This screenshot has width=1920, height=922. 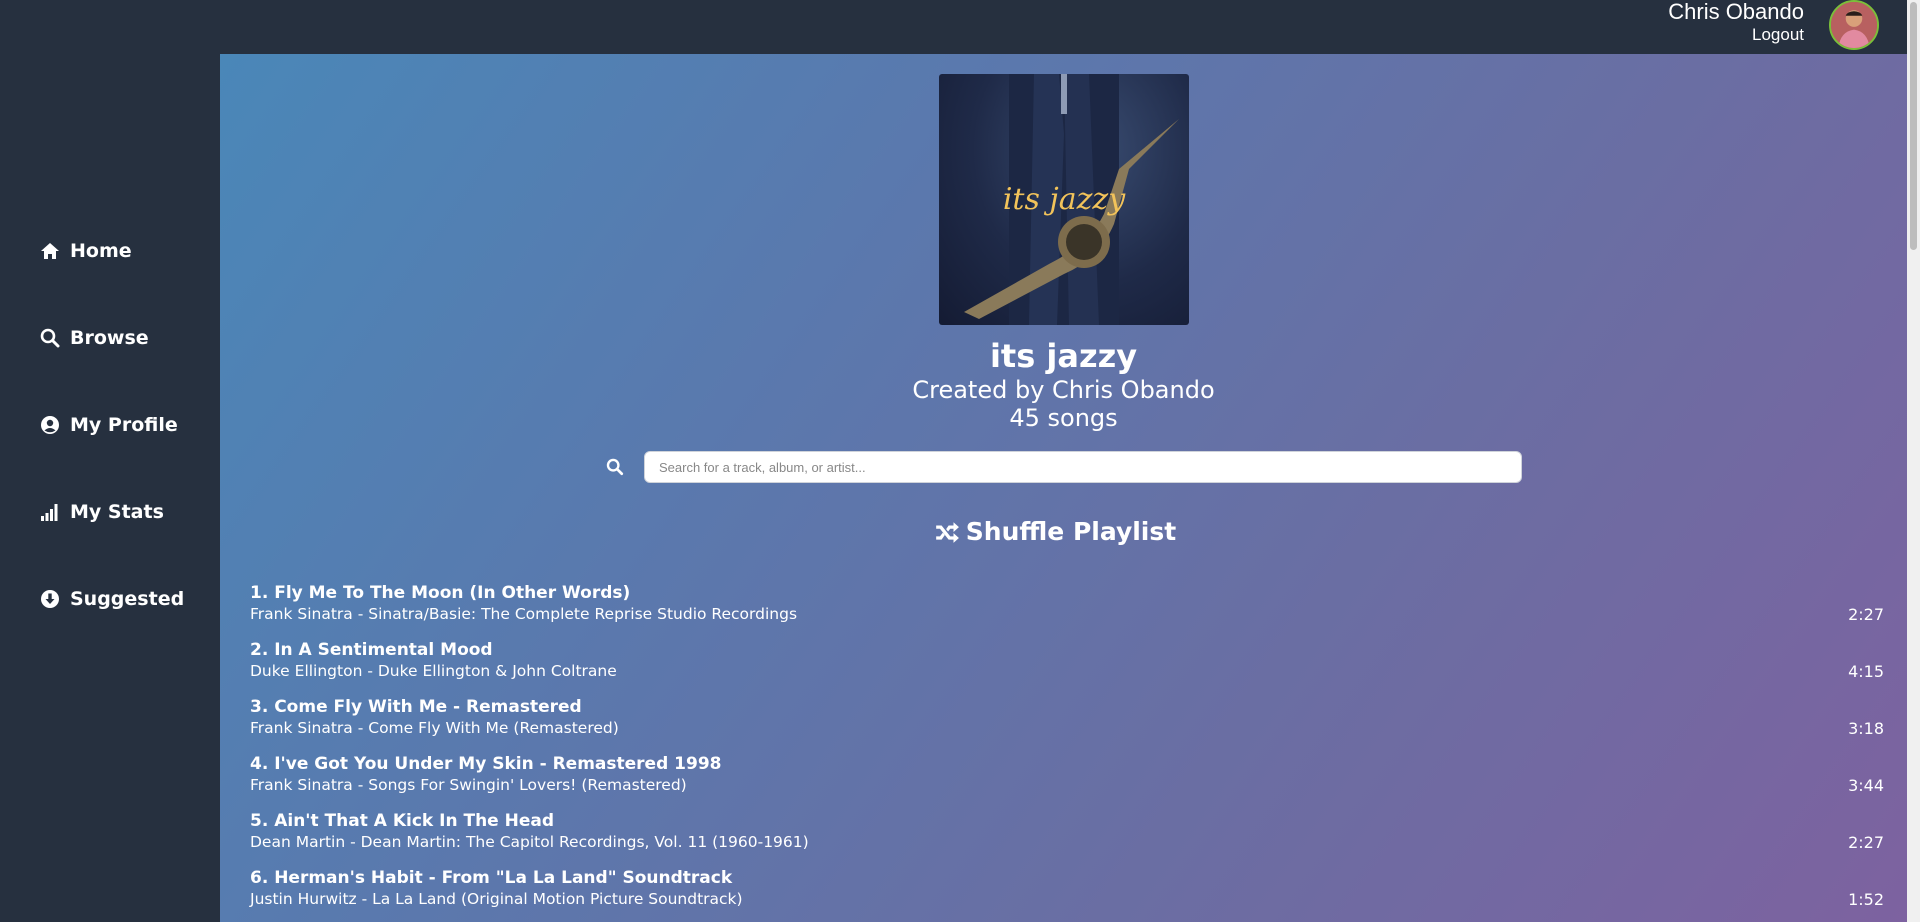 I want to click on avatar-image, so click(x=1854, y=25).